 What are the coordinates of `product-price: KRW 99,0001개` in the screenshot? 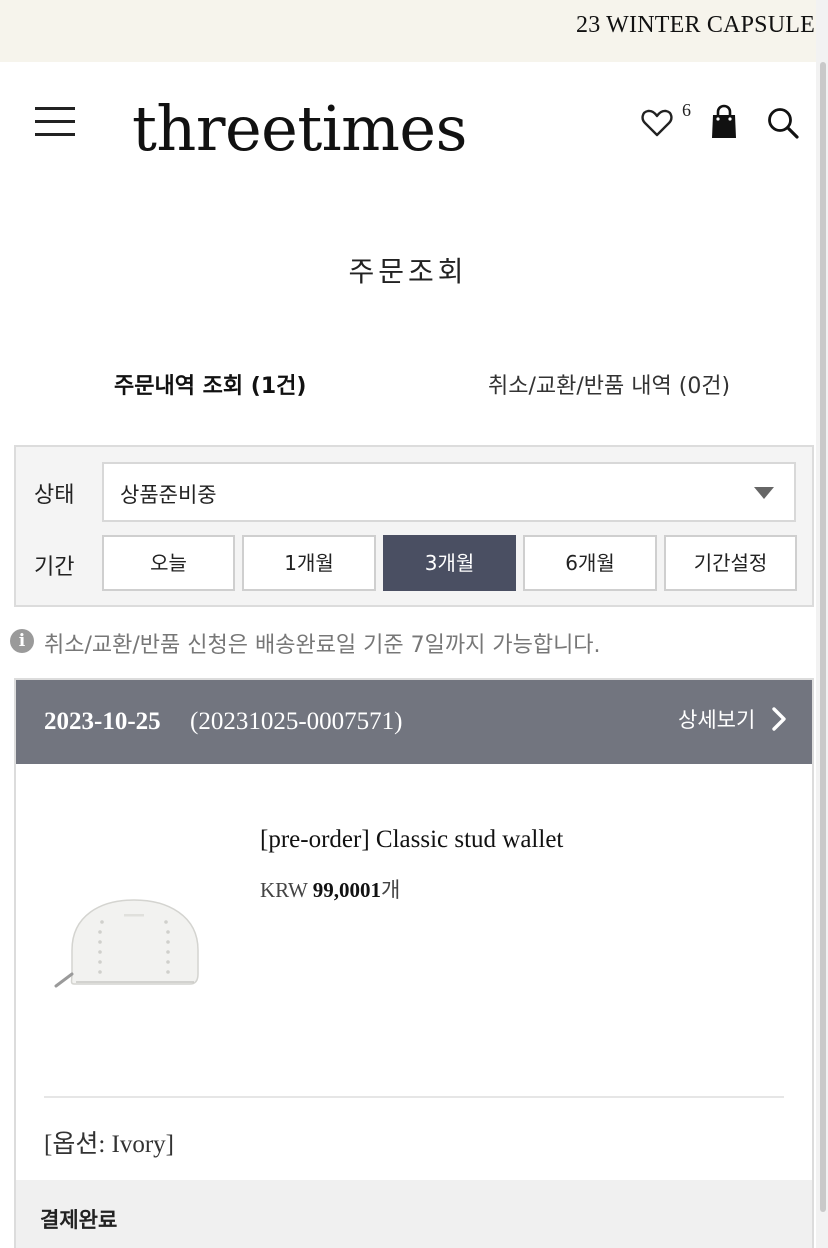 It's located at (330, 889).